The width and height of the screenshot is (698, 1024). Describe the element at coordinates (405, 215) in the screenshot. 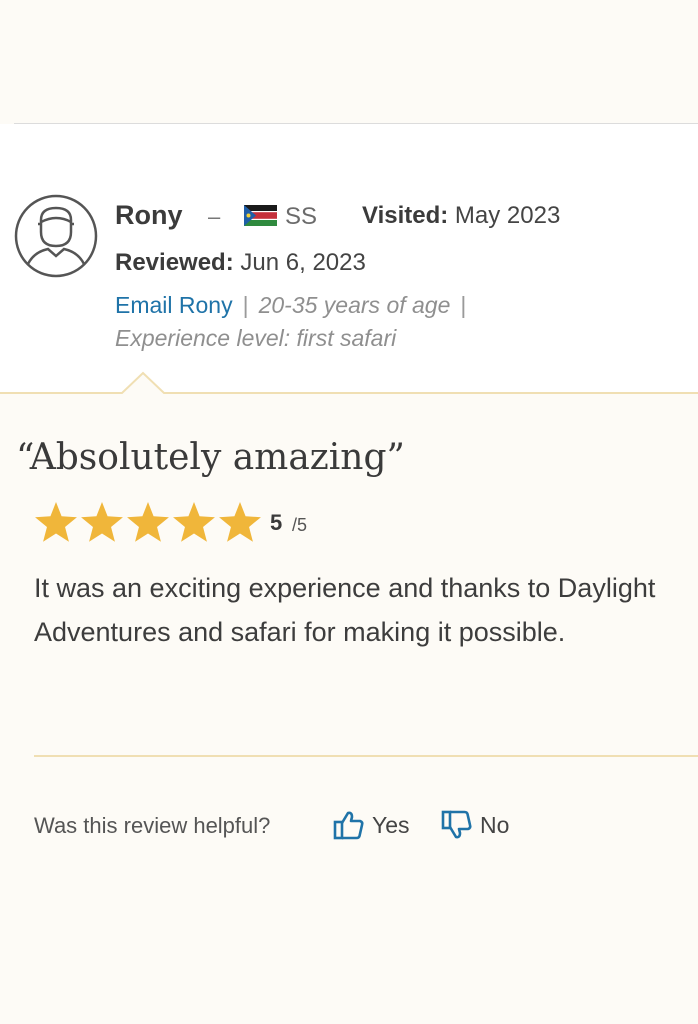

I see `visited-label: Visited:` at that location.